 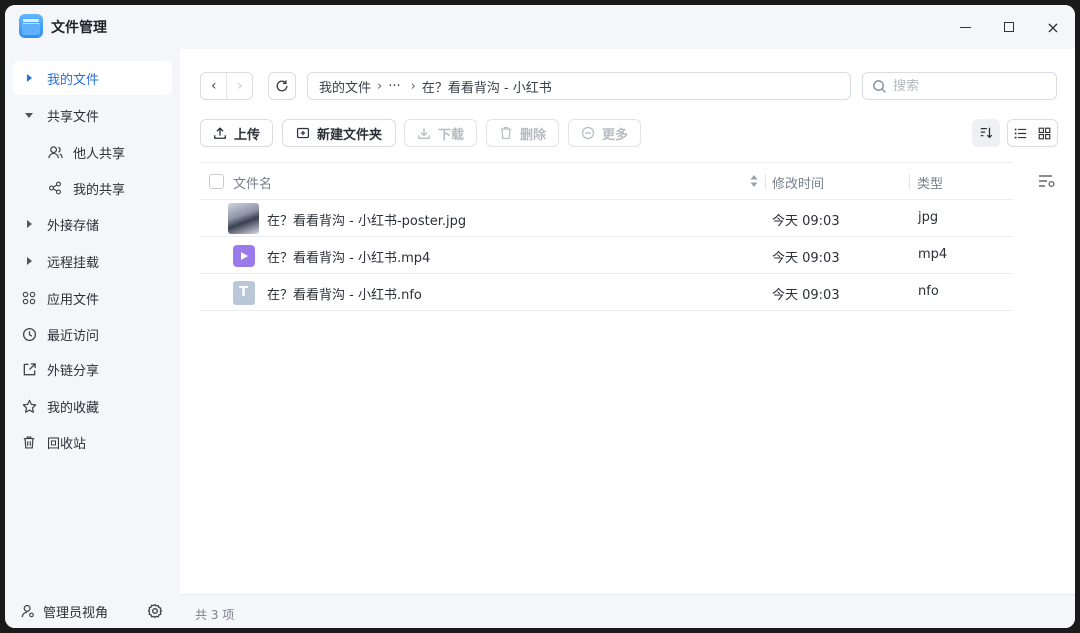 What do you see at coordinates (239, 86) in the screenshot?
I see `forward-button: ›` at bounding box center [239, 86].